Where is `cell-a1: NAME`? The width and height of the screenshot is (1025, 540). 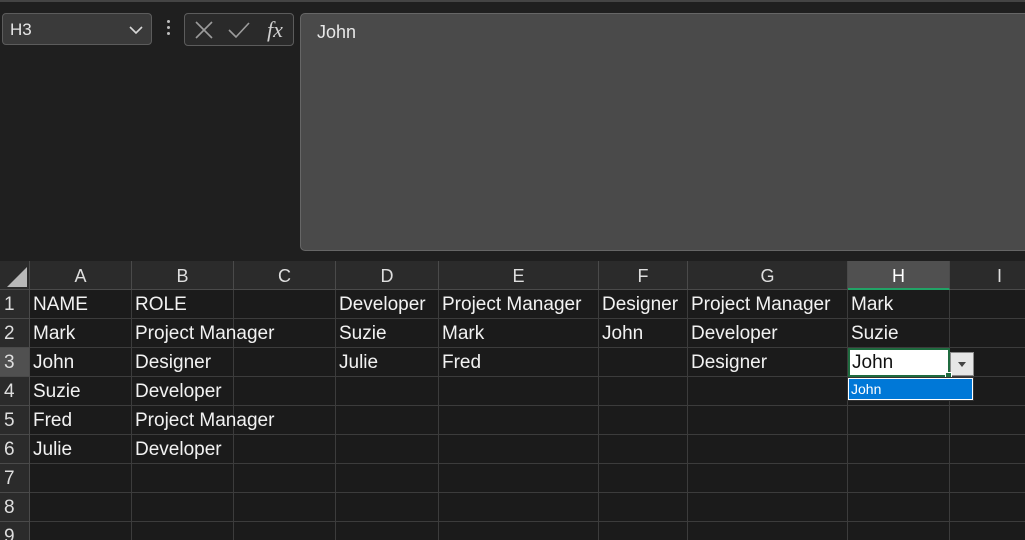
cell-a1: NAME is located at coordinates (81, 304).